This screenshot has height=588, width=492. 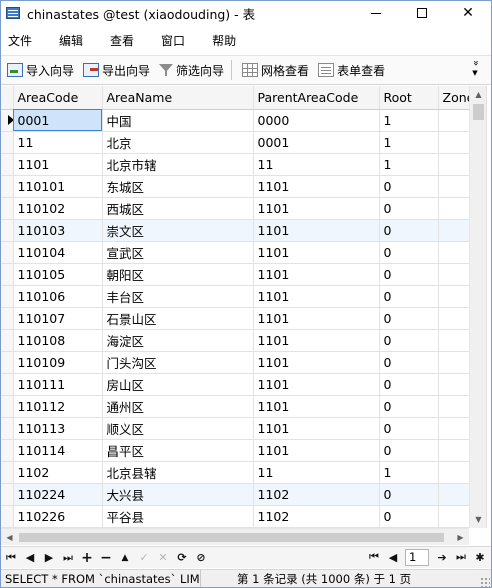 What do you see at coordinates (178, 230) in the screenshot?
I see `cell-areaname: 崇文区` at bounding box center [178, 230].